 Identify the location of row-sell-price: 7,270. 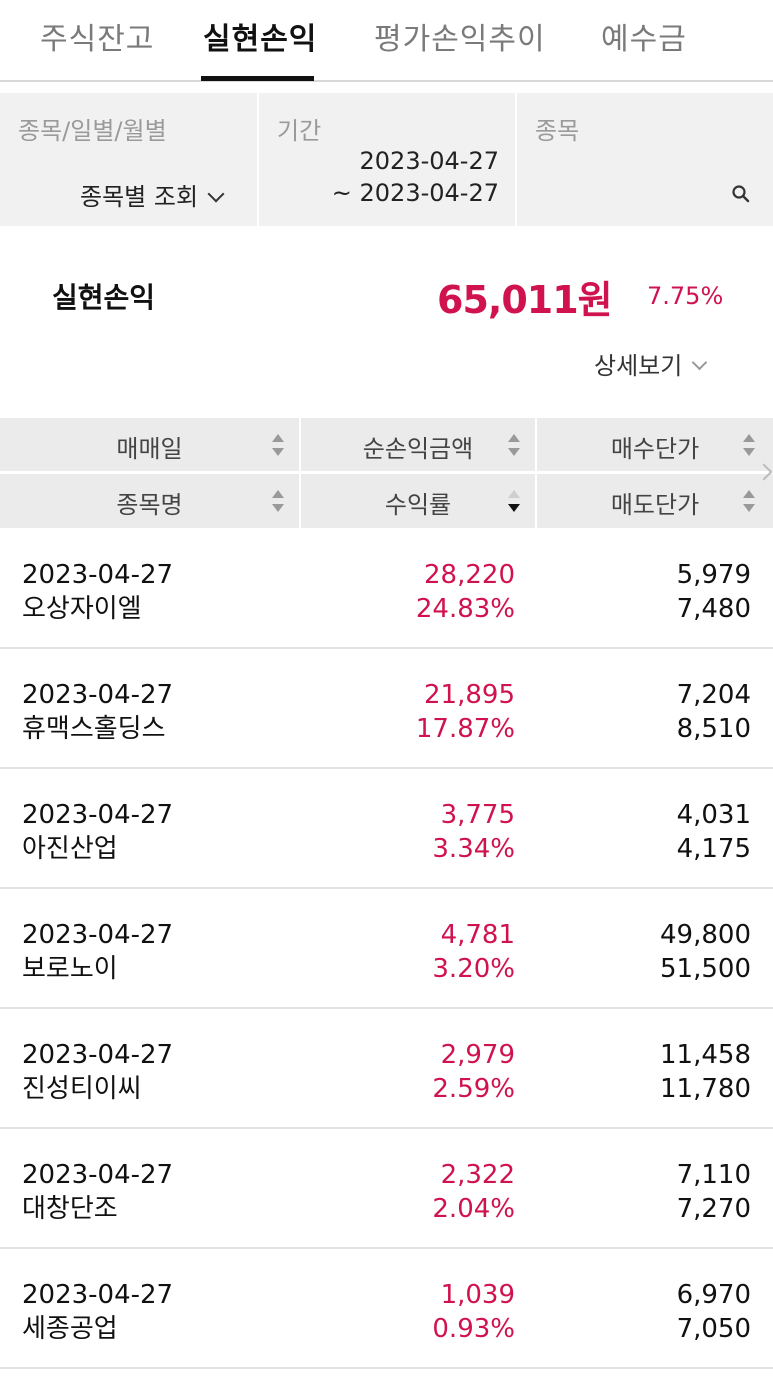
(713, 1209).